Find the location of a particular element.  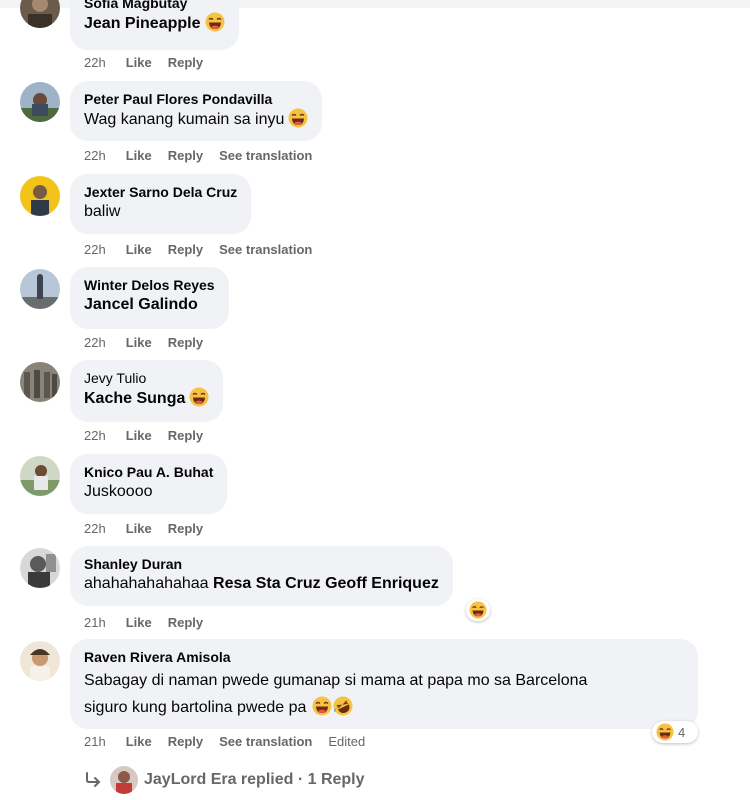

comment-bubble: Knico Pau A. Buhat Juskoooo is located at coordinates (149, 484).